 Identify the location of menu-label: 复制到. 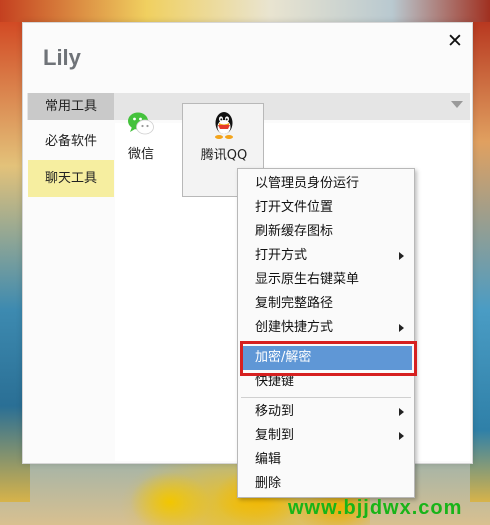
(275, 435).